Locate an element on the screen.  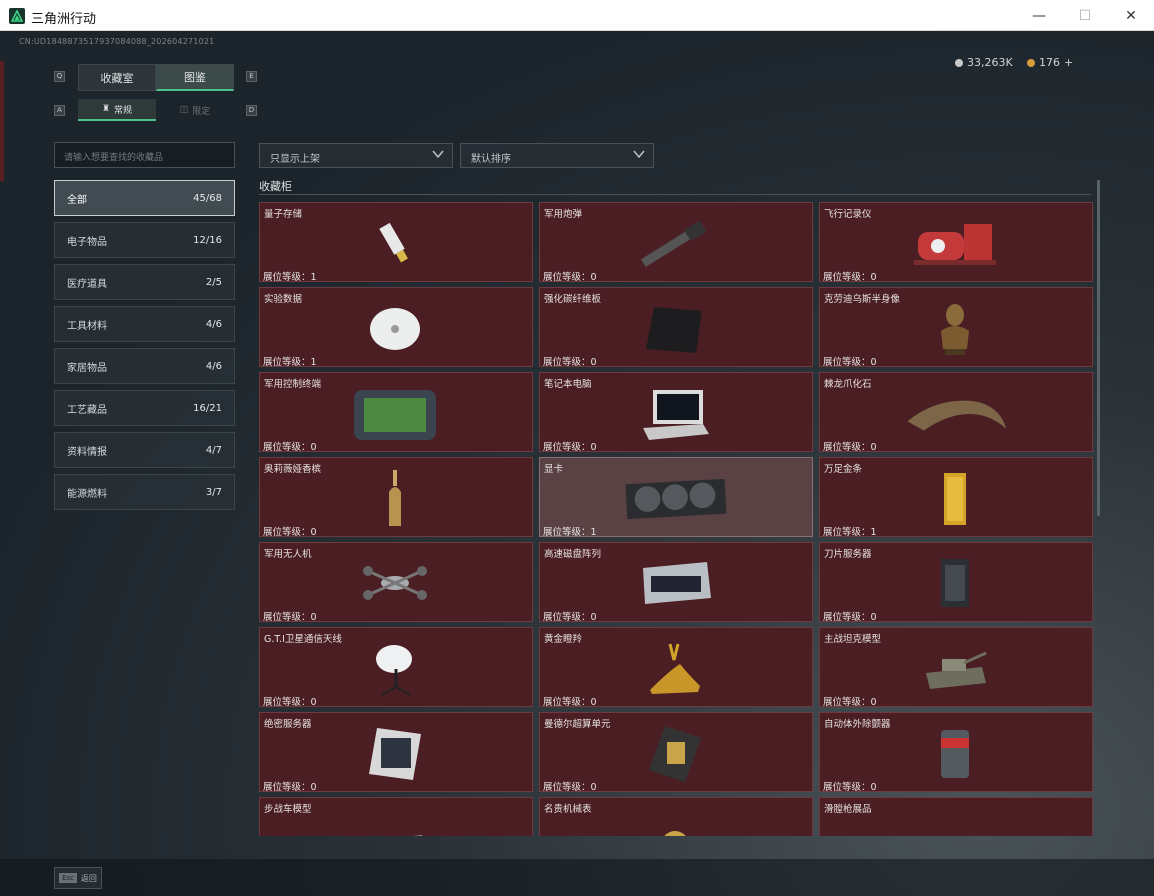
edge-accent is located at coordinates (2, 121).